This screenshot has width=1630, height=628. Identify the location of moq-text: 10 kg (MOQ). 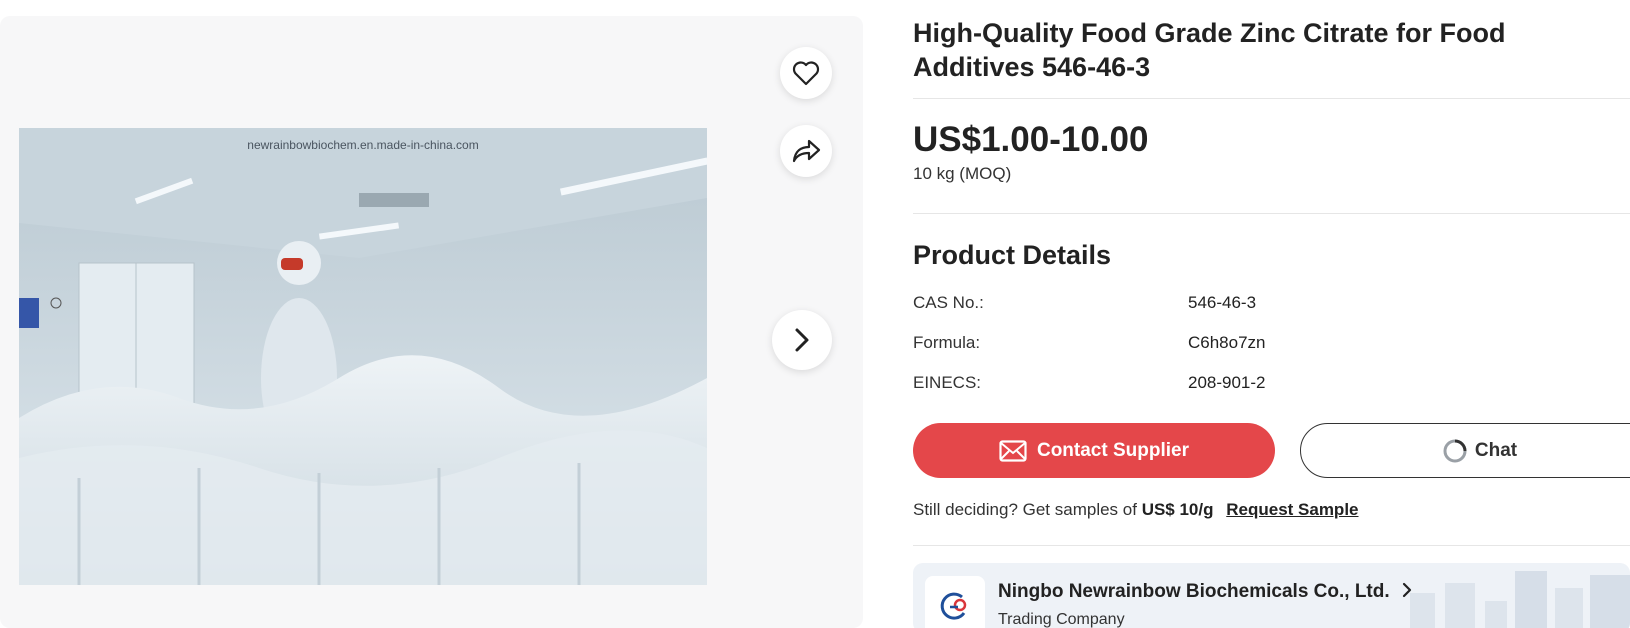
(962, 173).